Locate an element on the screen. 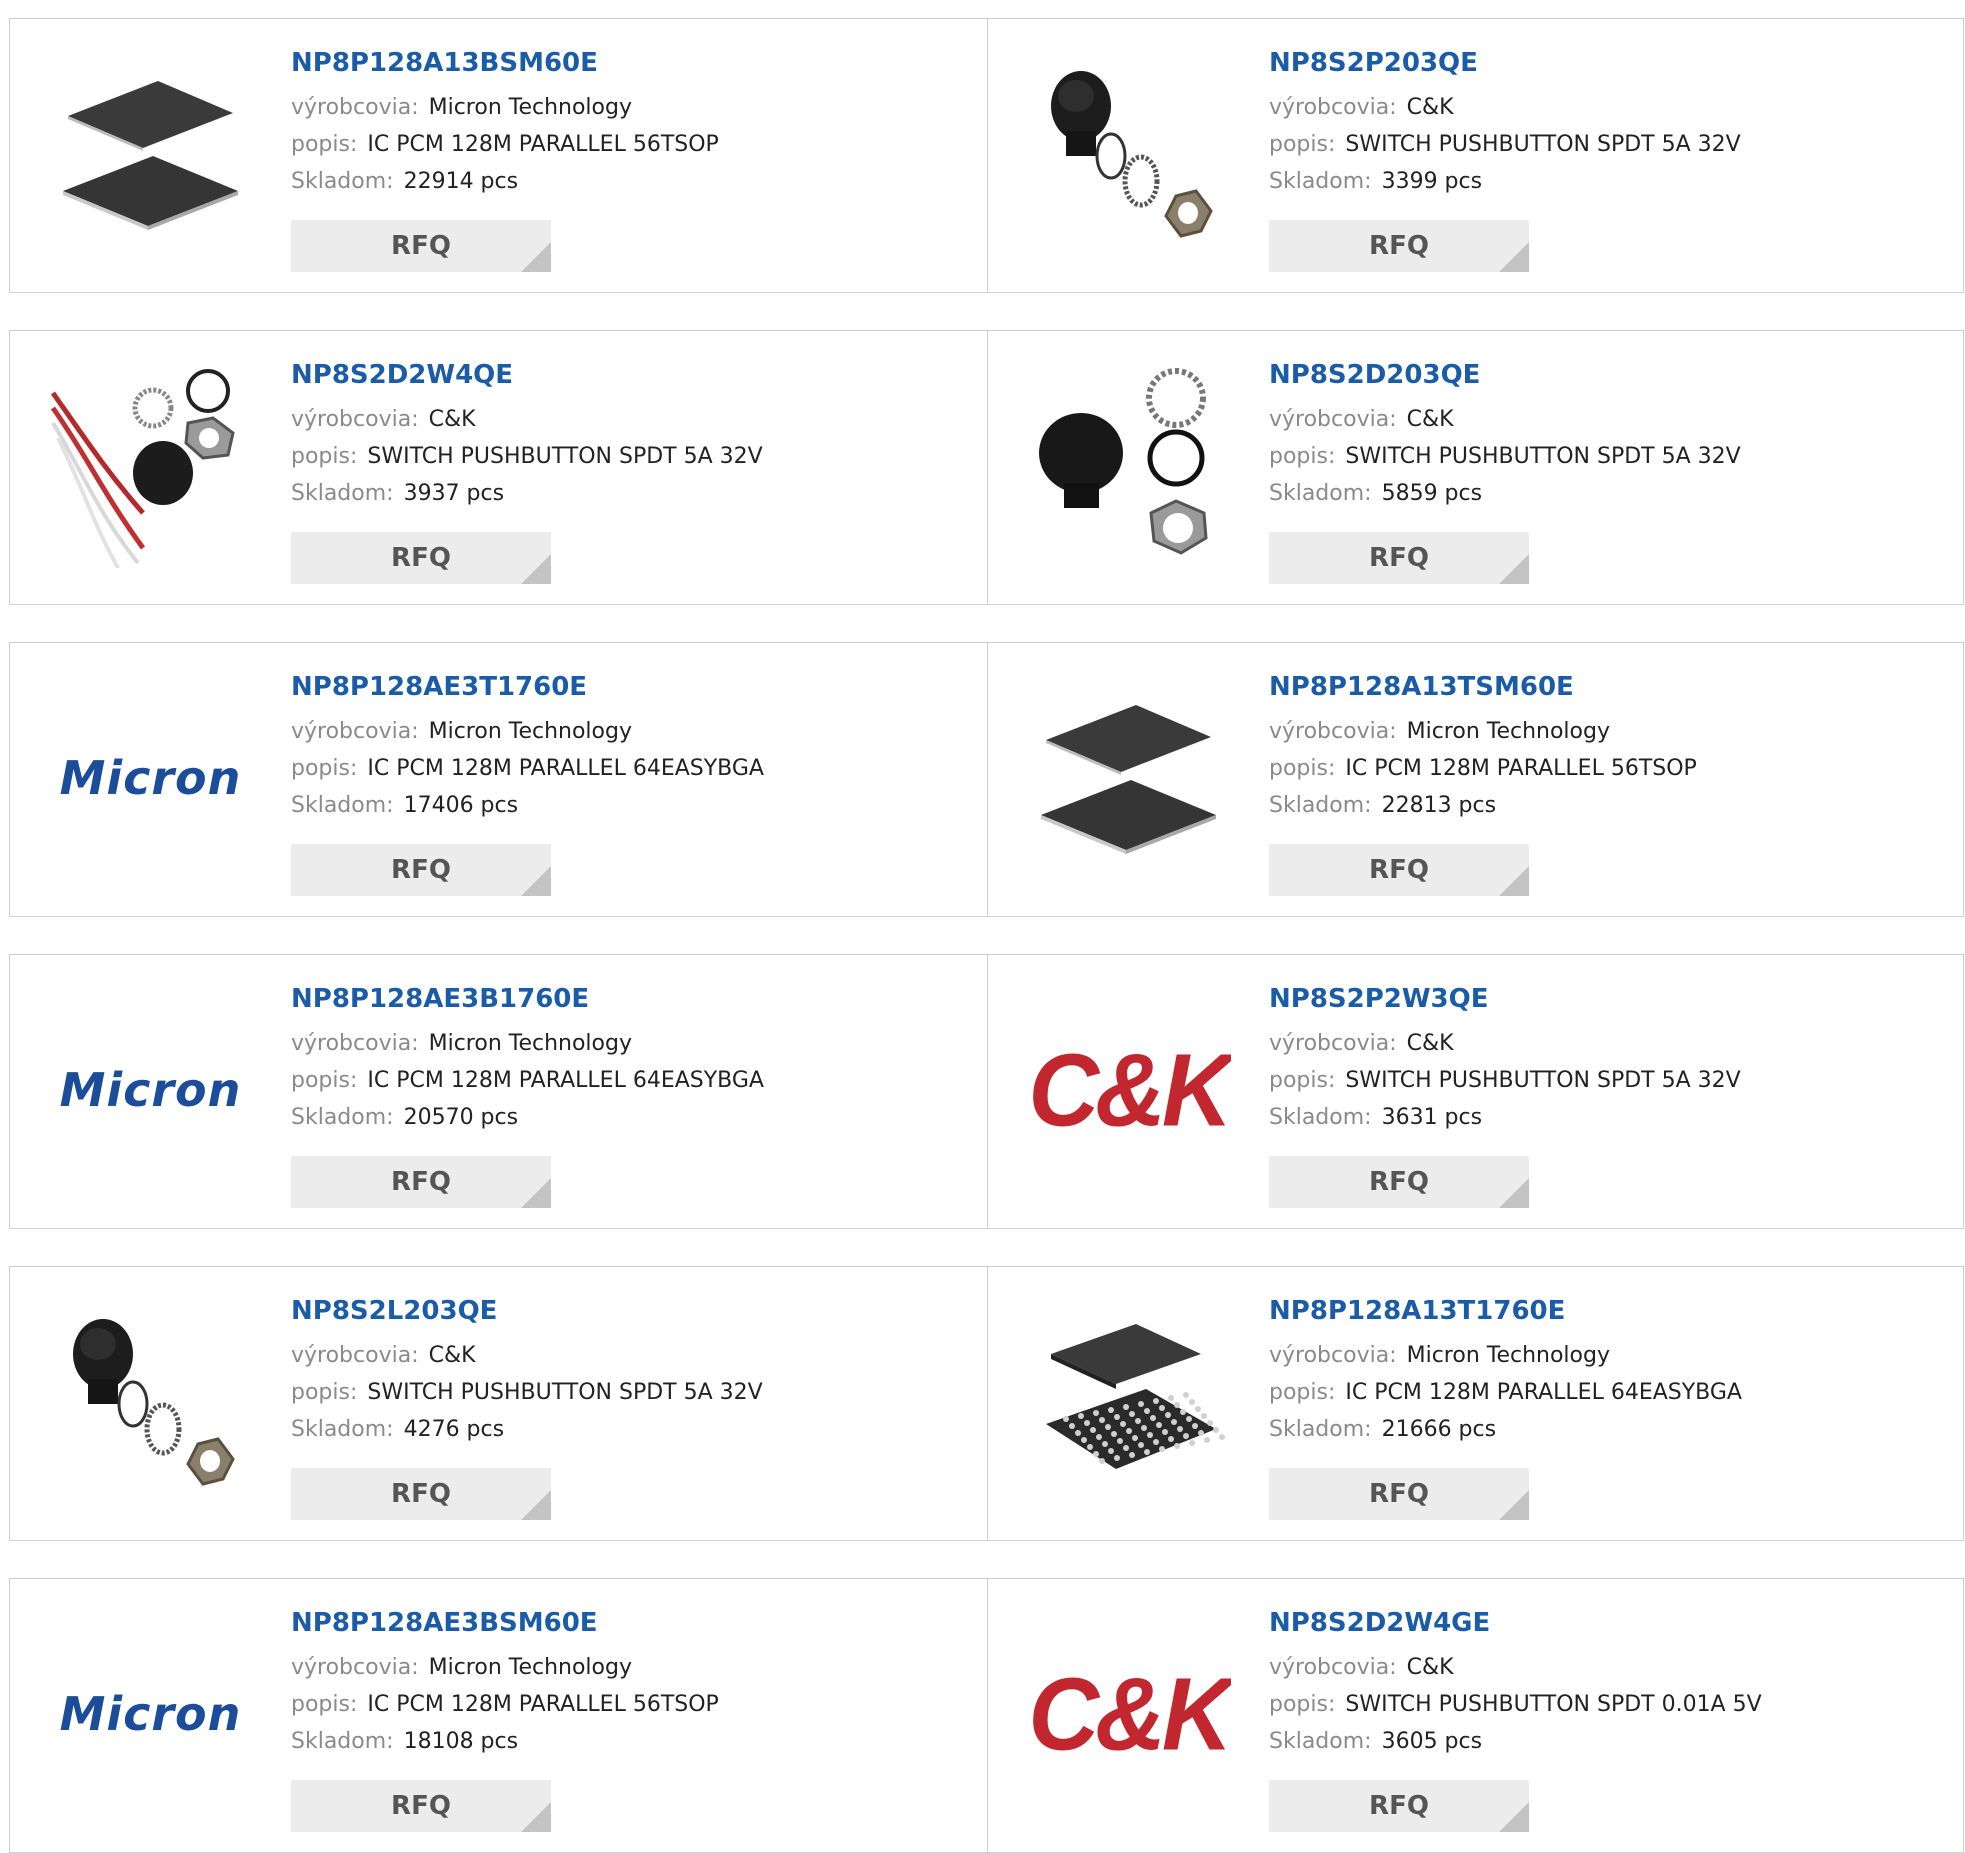 The width and height of the screenshot is (1965, 1853). stock-line: Skladom: 22914 pcs is located at coordinates (505, 181).